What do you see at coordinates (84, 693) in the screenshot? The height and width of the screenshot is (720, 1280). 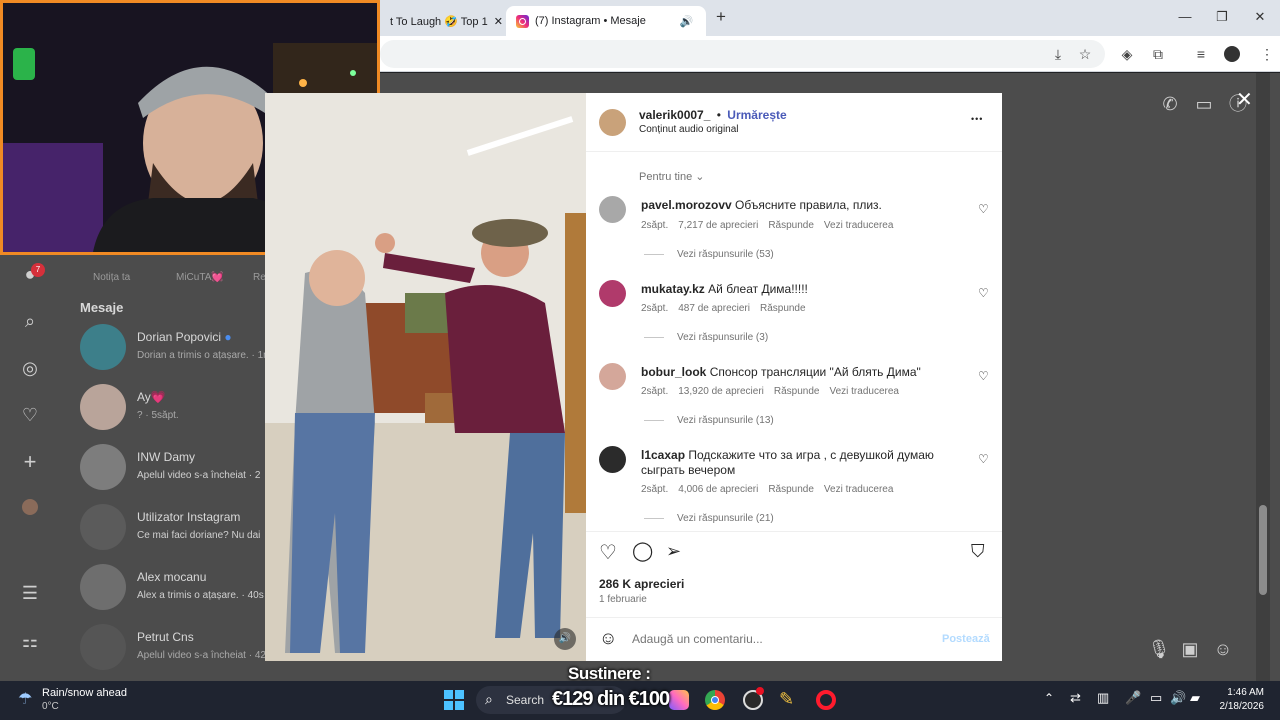 I see `weather-title: Rain/snow ahead` at bounding box center [84, 693].